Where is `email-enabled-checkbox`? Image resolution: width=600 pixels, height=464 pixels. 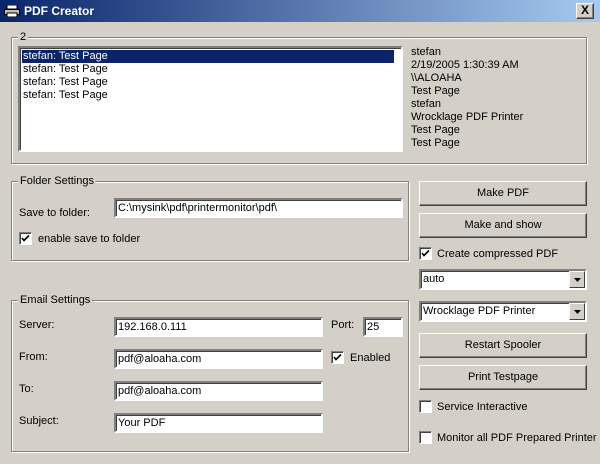
email-enabled-checkbox is located at coordinates (337, 357).